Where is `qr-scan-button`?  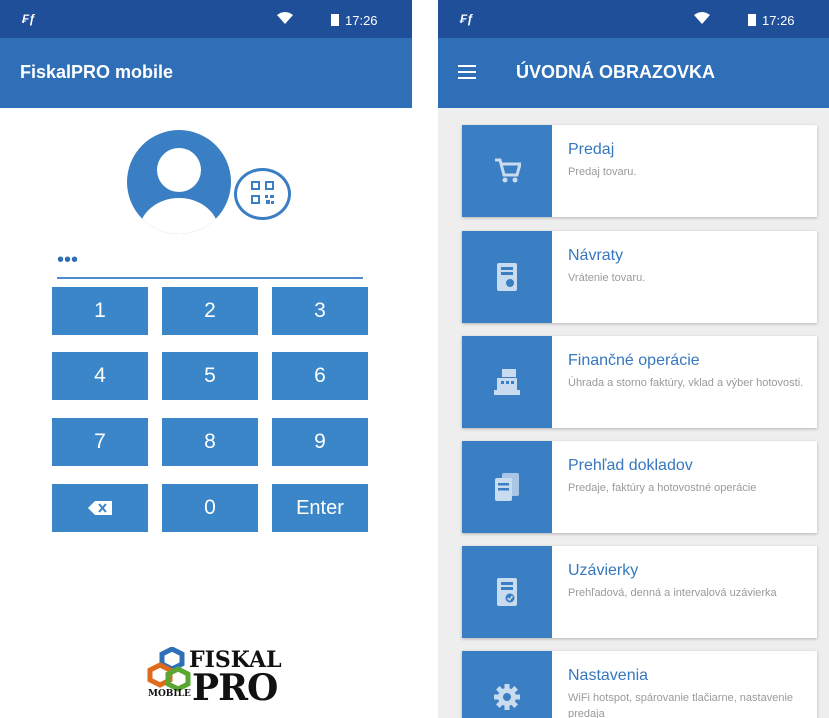
qr-scan-button is located at coordinates (262, 194).